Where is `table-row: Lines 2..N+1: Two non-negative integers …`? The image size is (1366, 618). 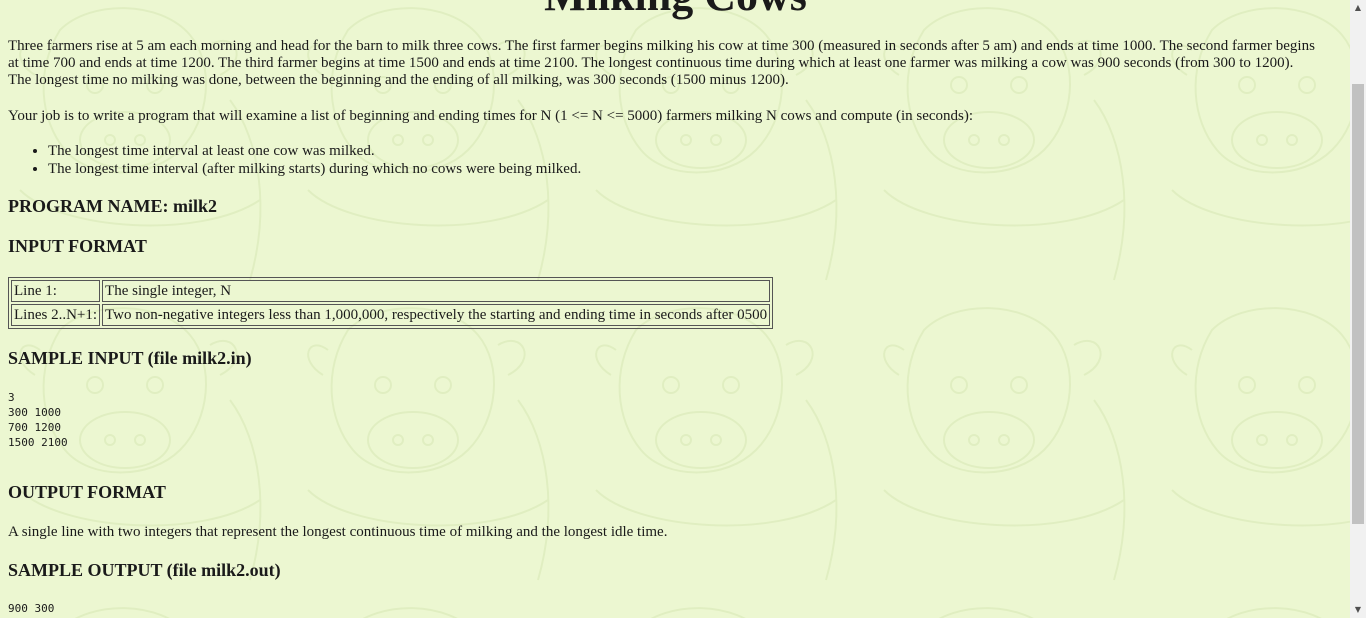
table-row: Lines 2..N+1: Two non-negative integers … is located at coordinates (391, 315).